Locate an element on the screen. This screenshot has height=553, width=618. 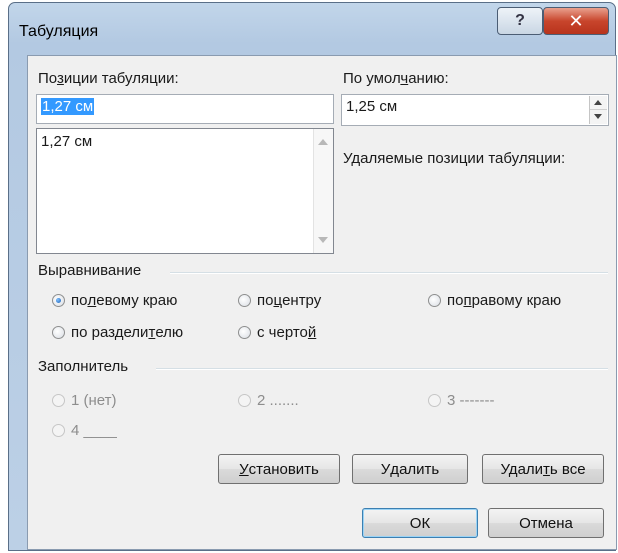
alignment-divider is located at coordinates (389, 273).